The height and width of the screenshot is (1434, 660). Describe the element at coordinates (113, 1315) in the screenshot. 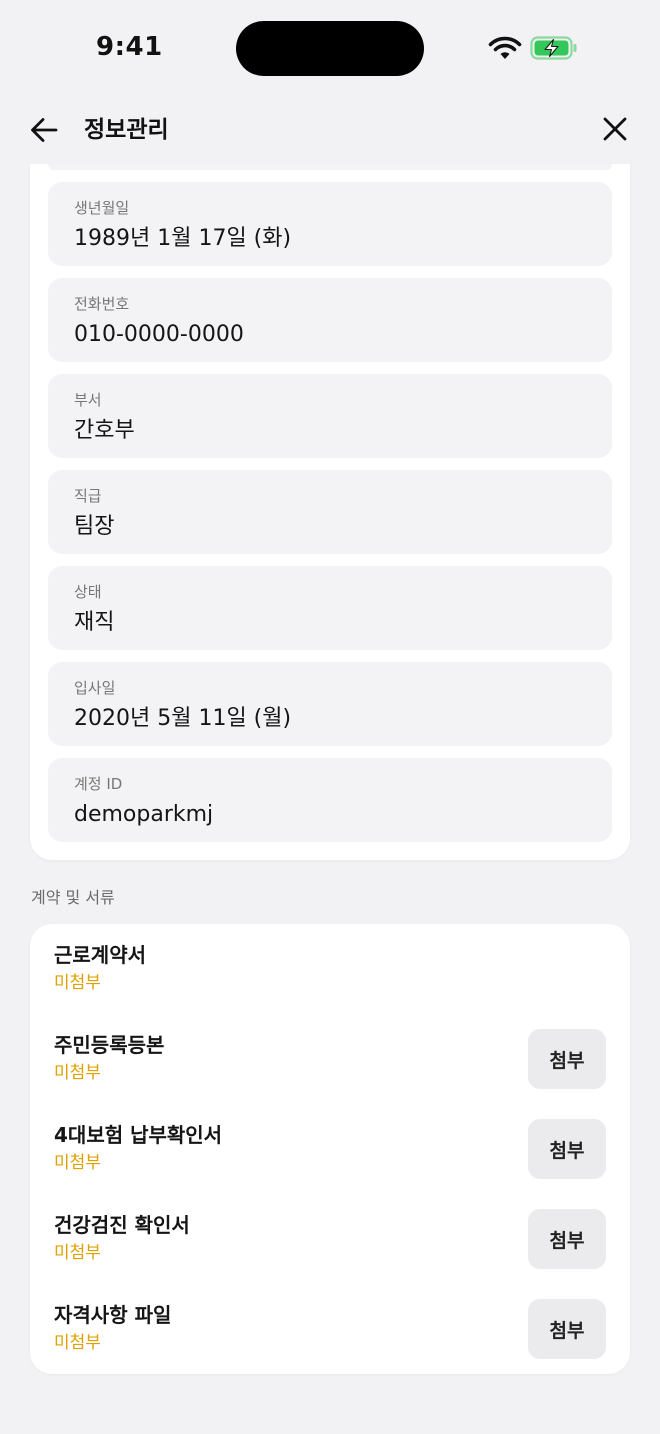

I see `document-name: 자격사항 파일` at that location.